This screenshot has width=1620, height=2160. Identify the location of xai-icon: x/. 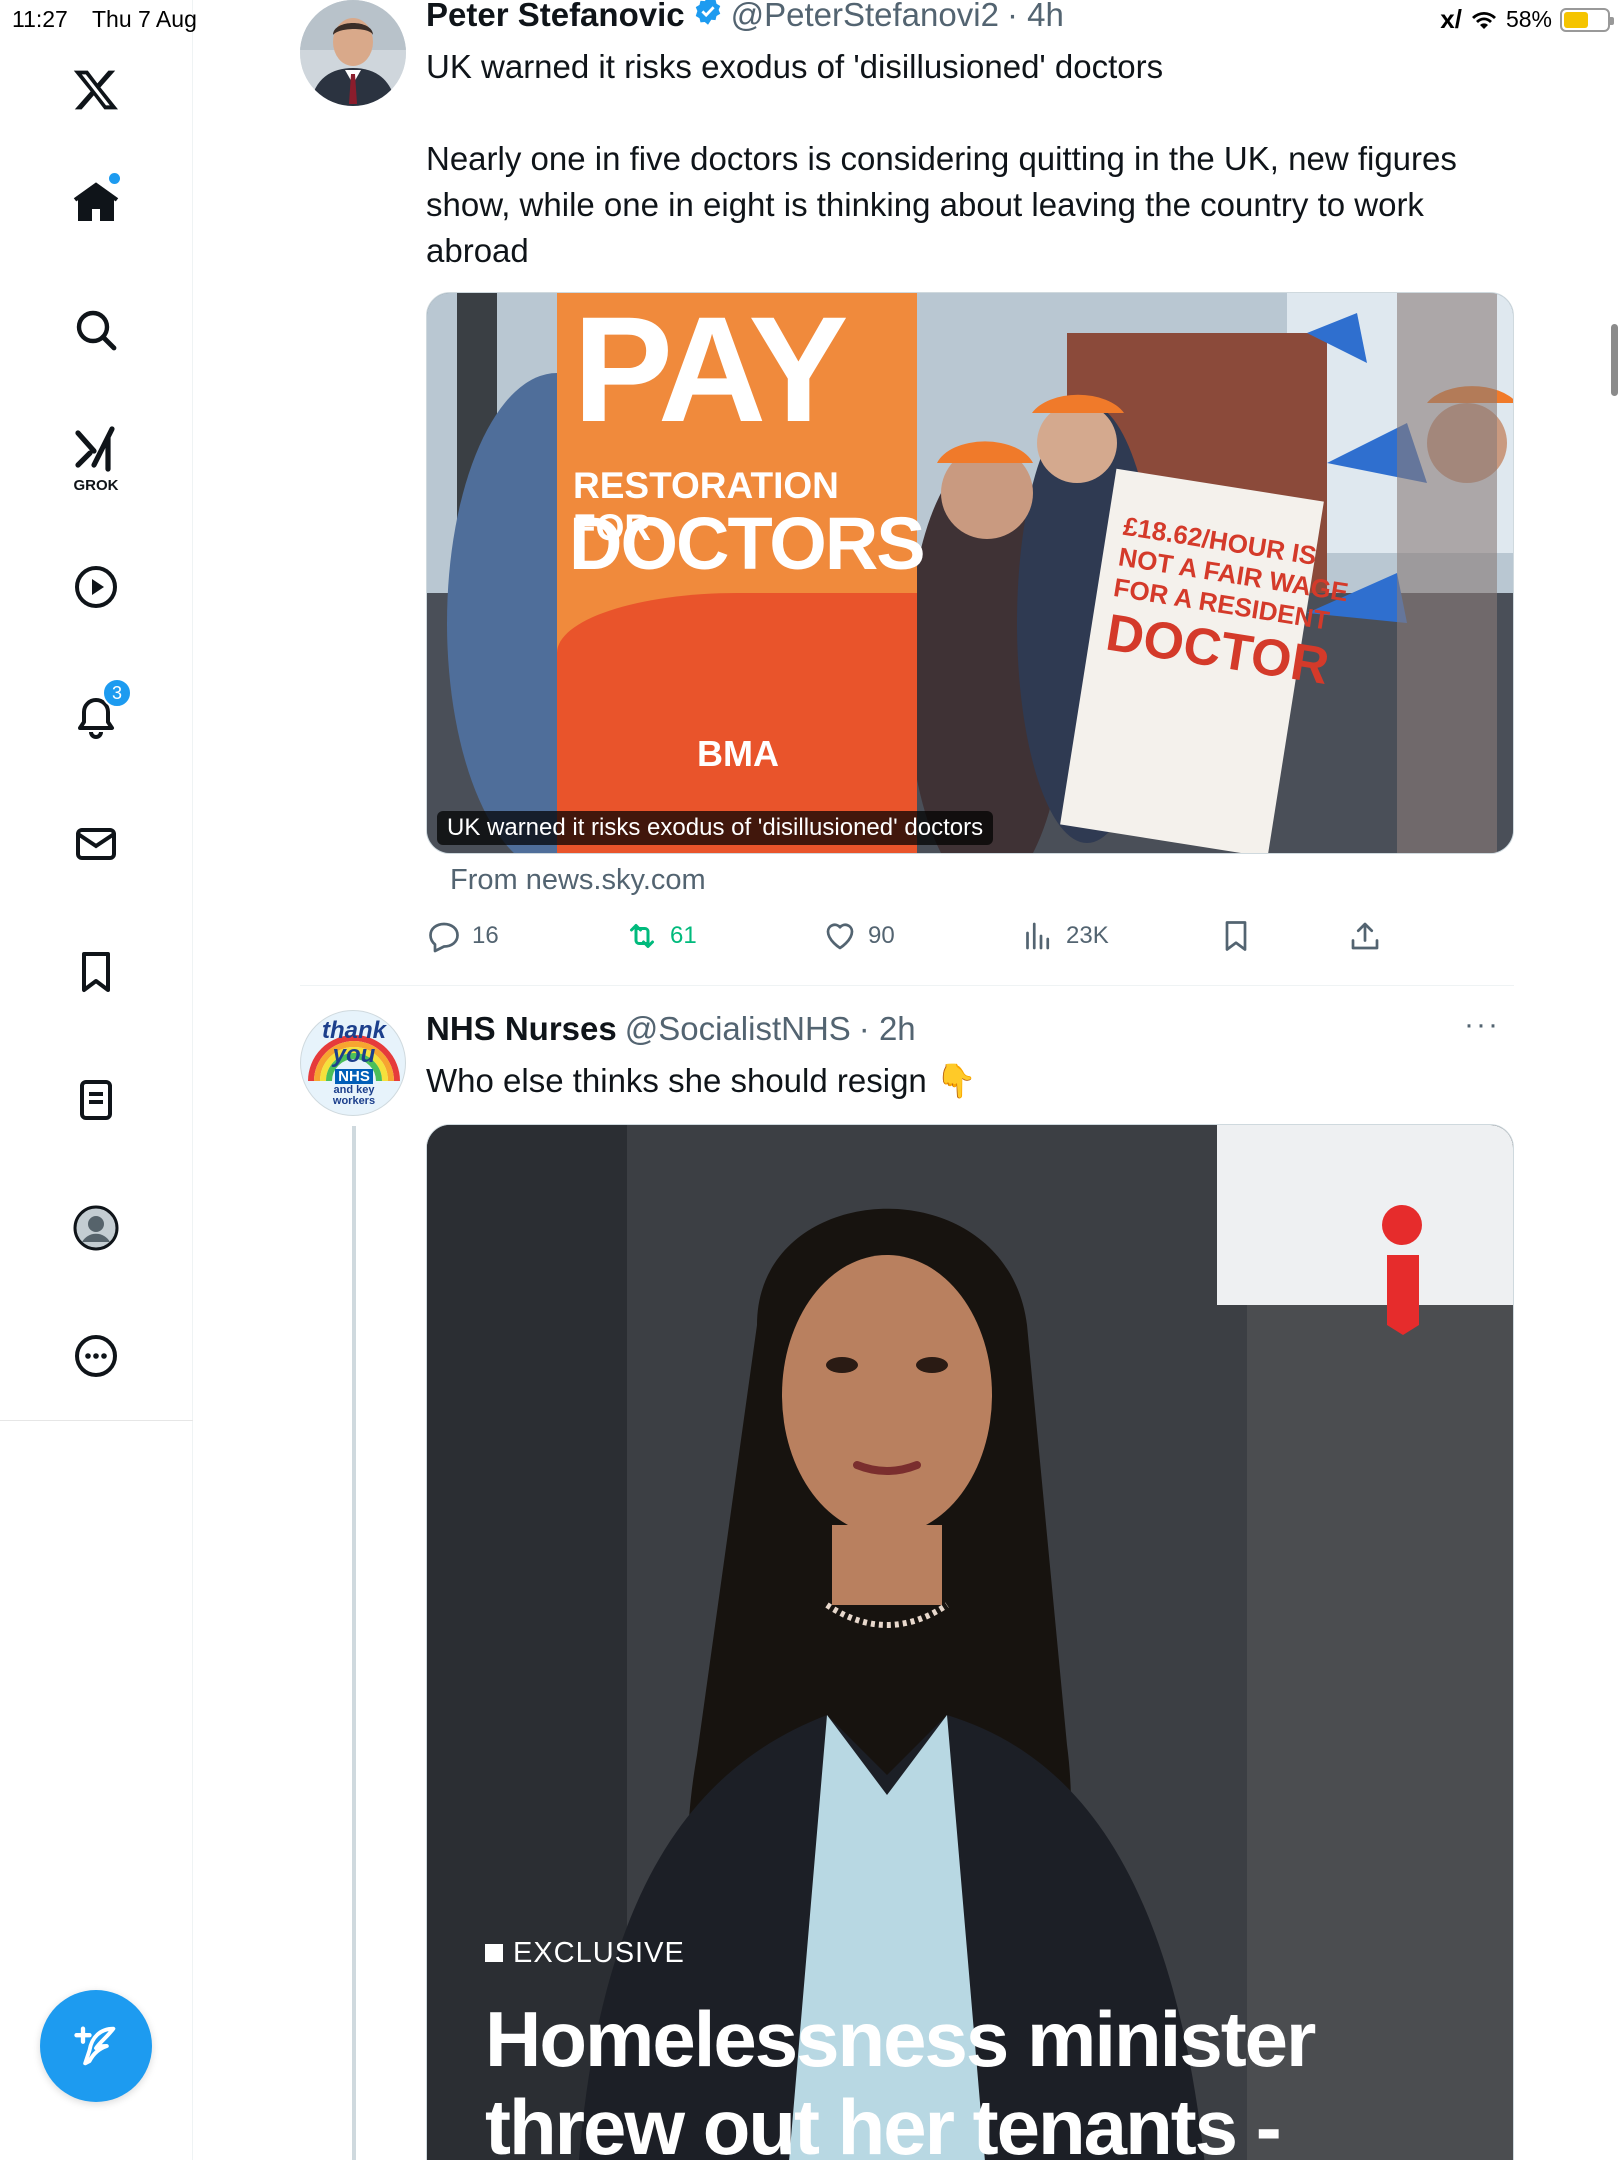
(1451, 19).